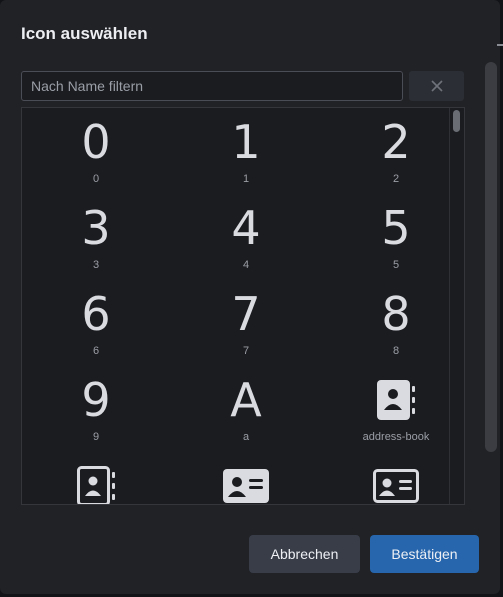  I want to click on digit-8-icon: 8, so click(396, 314).